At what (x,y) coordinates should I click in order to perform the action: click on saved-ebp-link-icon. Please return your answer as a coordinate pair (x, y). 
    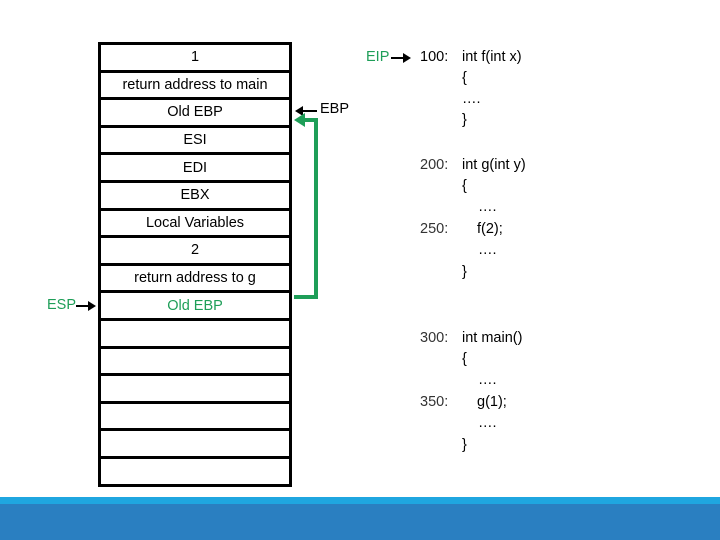
    Looking at the image, I should click on (306, 206).